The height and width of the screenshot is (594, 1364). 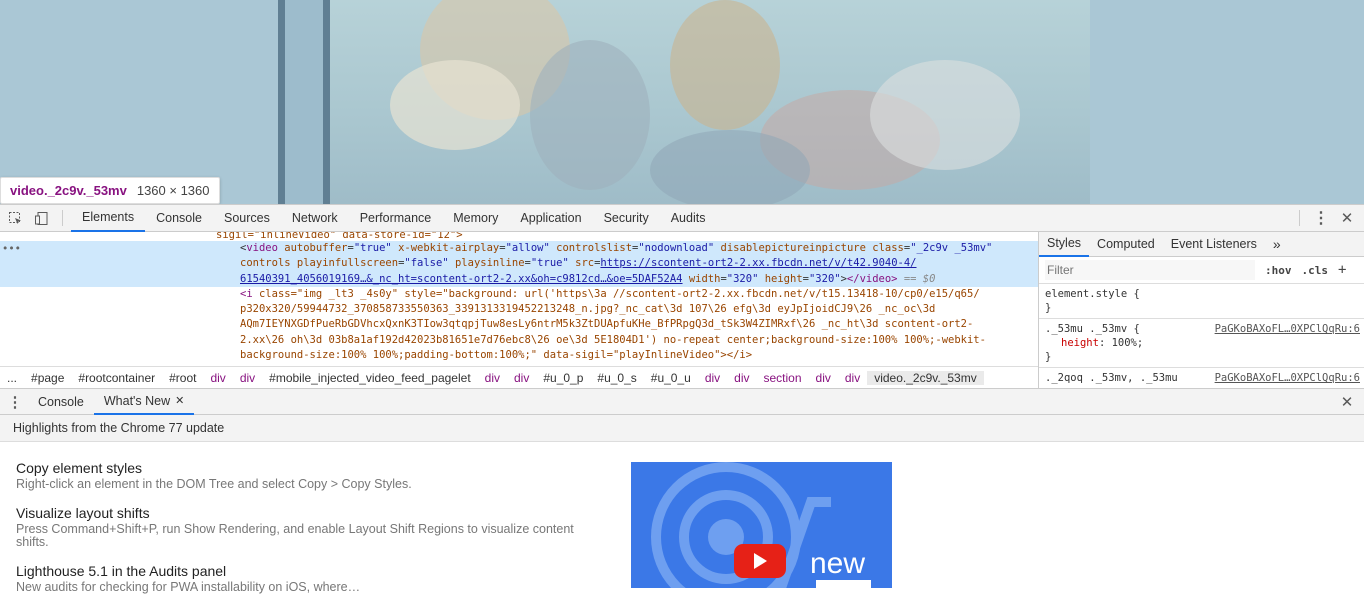 What do you see at coordinates (370, 378) in the screenshot?
I see `breadcrumb-item: #mobile_injected_video_feed_pagelet` at bounding box center [370, 378].